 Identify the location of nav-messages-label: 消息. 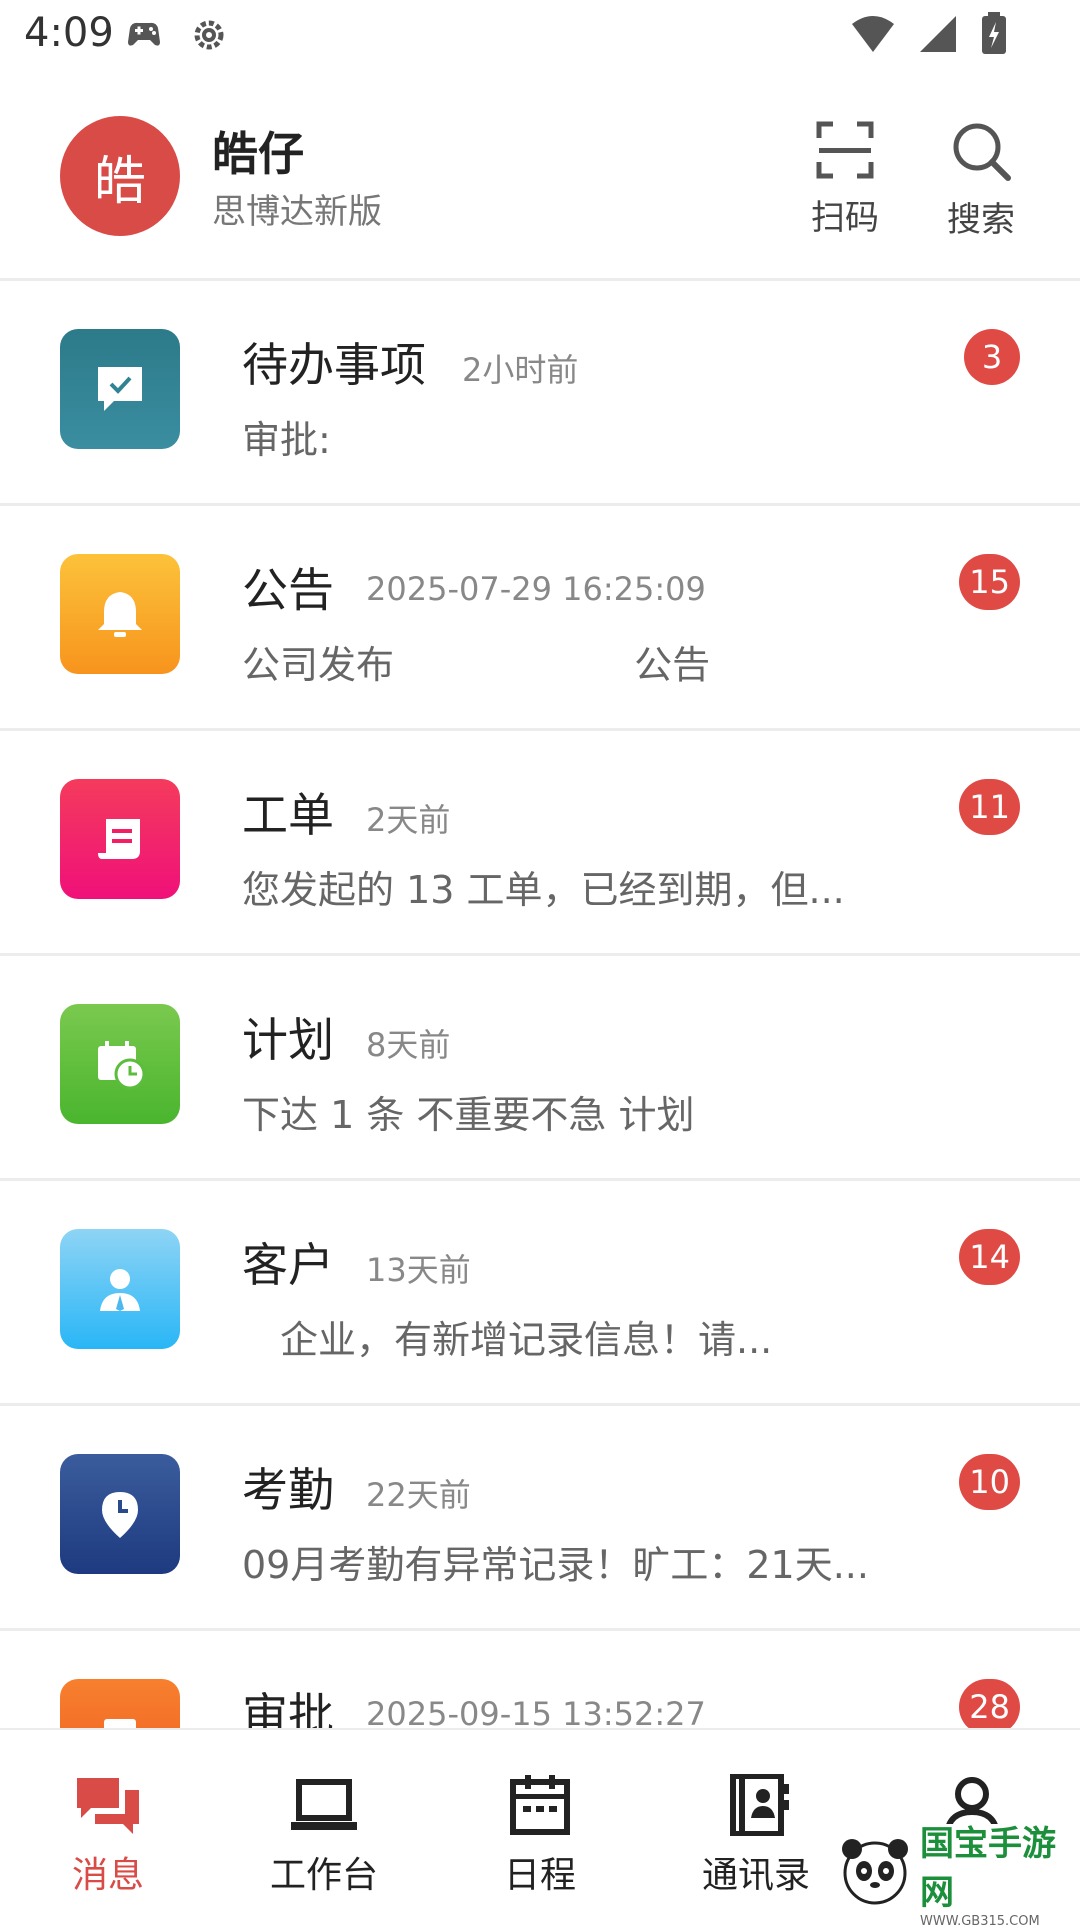
(107, 1875).